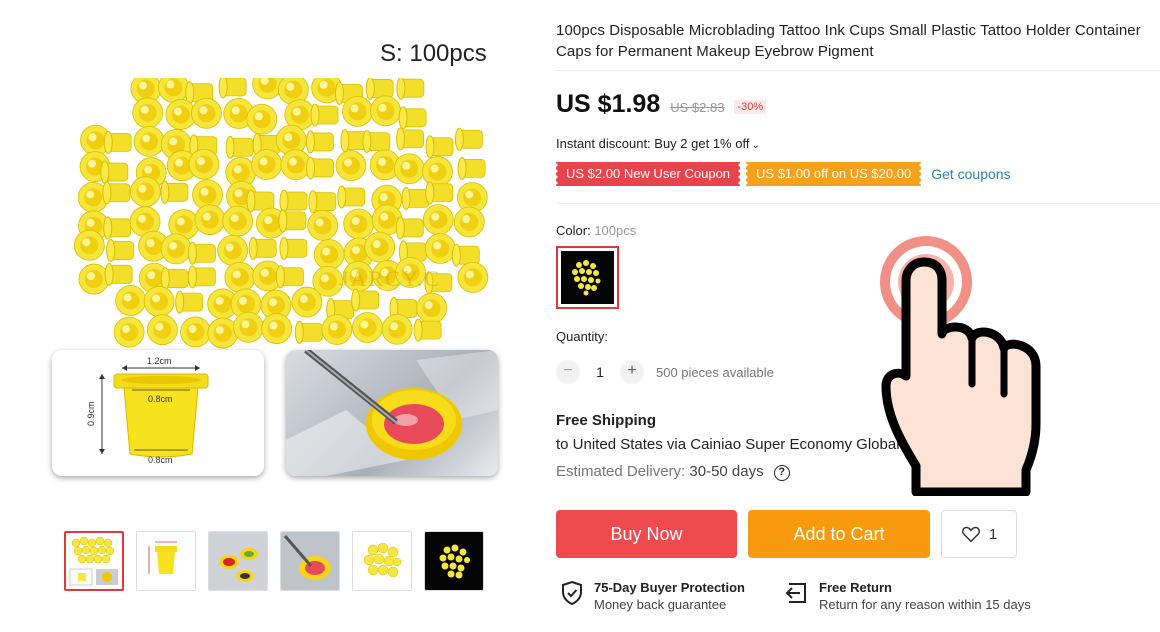  What do you see at coordinates (160, 460) in the screenshot?
I see `dim-bottom-inner-label: 0.8cm` at bounding box center [160, 460].